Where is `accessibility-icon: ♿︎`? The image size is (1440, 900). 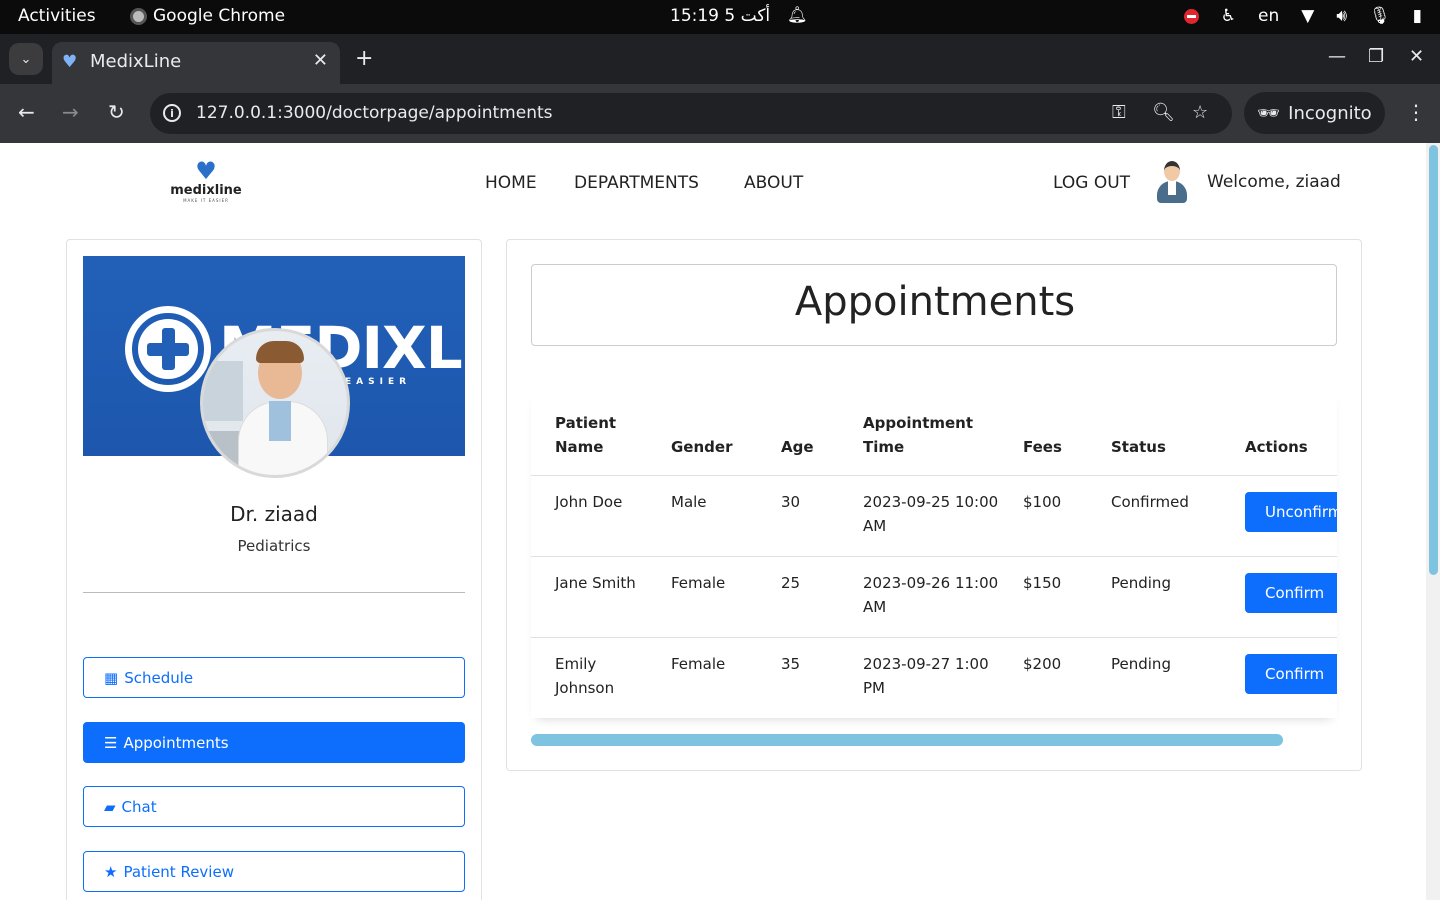 accessibility-icon: ♿︎ is located at coordinates (1228, 16).